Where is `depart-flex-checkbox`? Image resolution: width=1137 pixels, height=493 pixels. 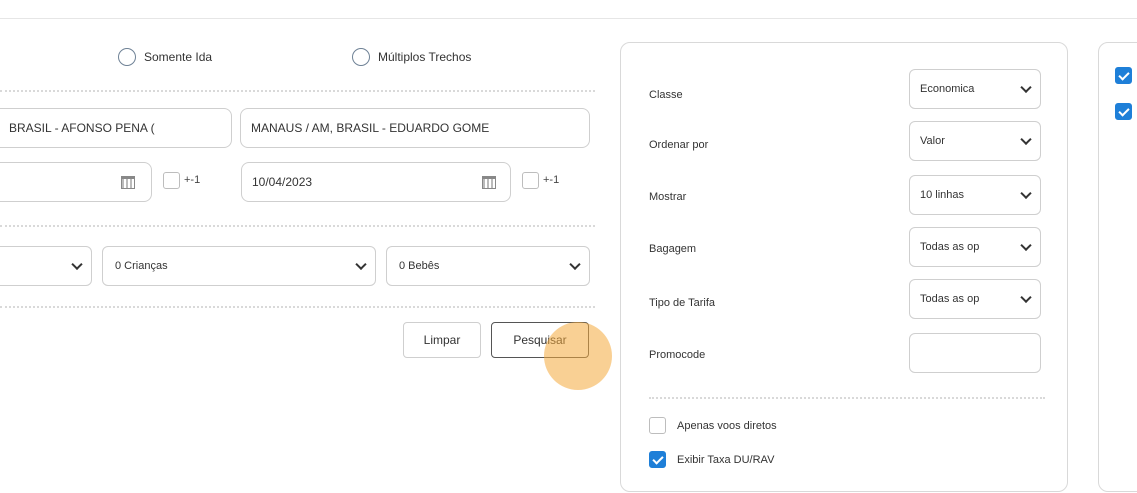 depart-flex-checkbox is located at coordinates (171, 180).